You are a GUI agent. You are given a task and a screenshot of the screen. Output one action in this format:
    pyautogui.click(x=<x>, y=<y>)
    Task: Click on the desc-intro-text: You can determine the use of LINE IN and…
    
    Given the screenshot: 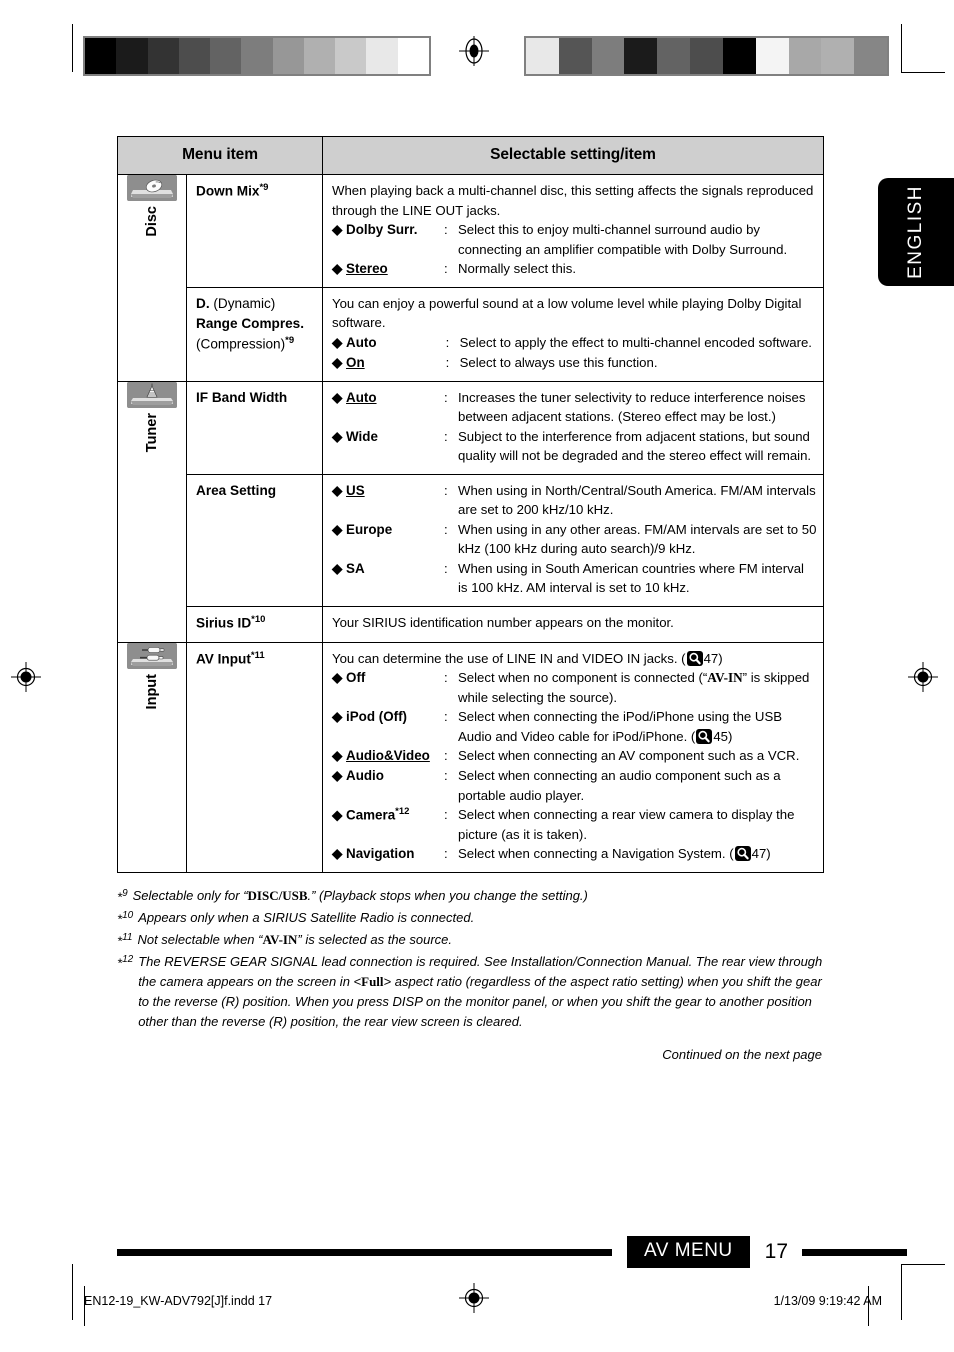 What is the action you would take?
    pyautogui.click(x=509, y=658)
    